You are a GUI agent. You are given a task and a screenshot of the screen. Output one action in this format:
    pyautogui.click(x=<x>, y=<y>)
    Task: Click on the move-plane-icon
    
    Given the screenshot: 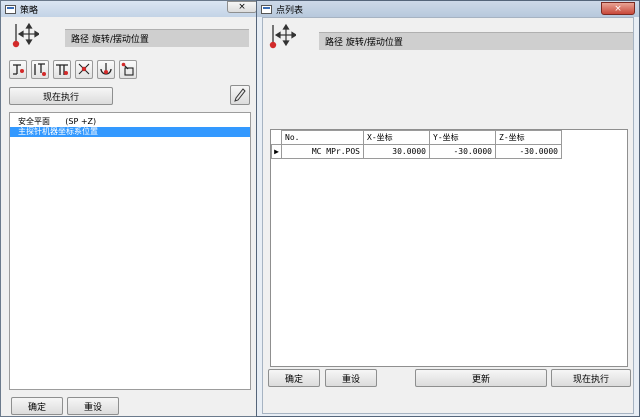 What is the action you would take?
    pyautogui.click(x=40, y=69)
    